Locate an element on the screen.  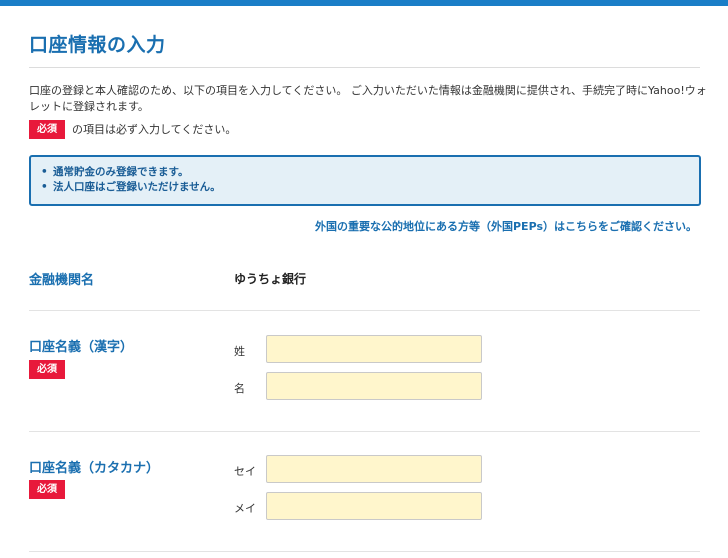
notice-item: 法人口座はご登録いただけません。 is located at coordinates (131, 187).